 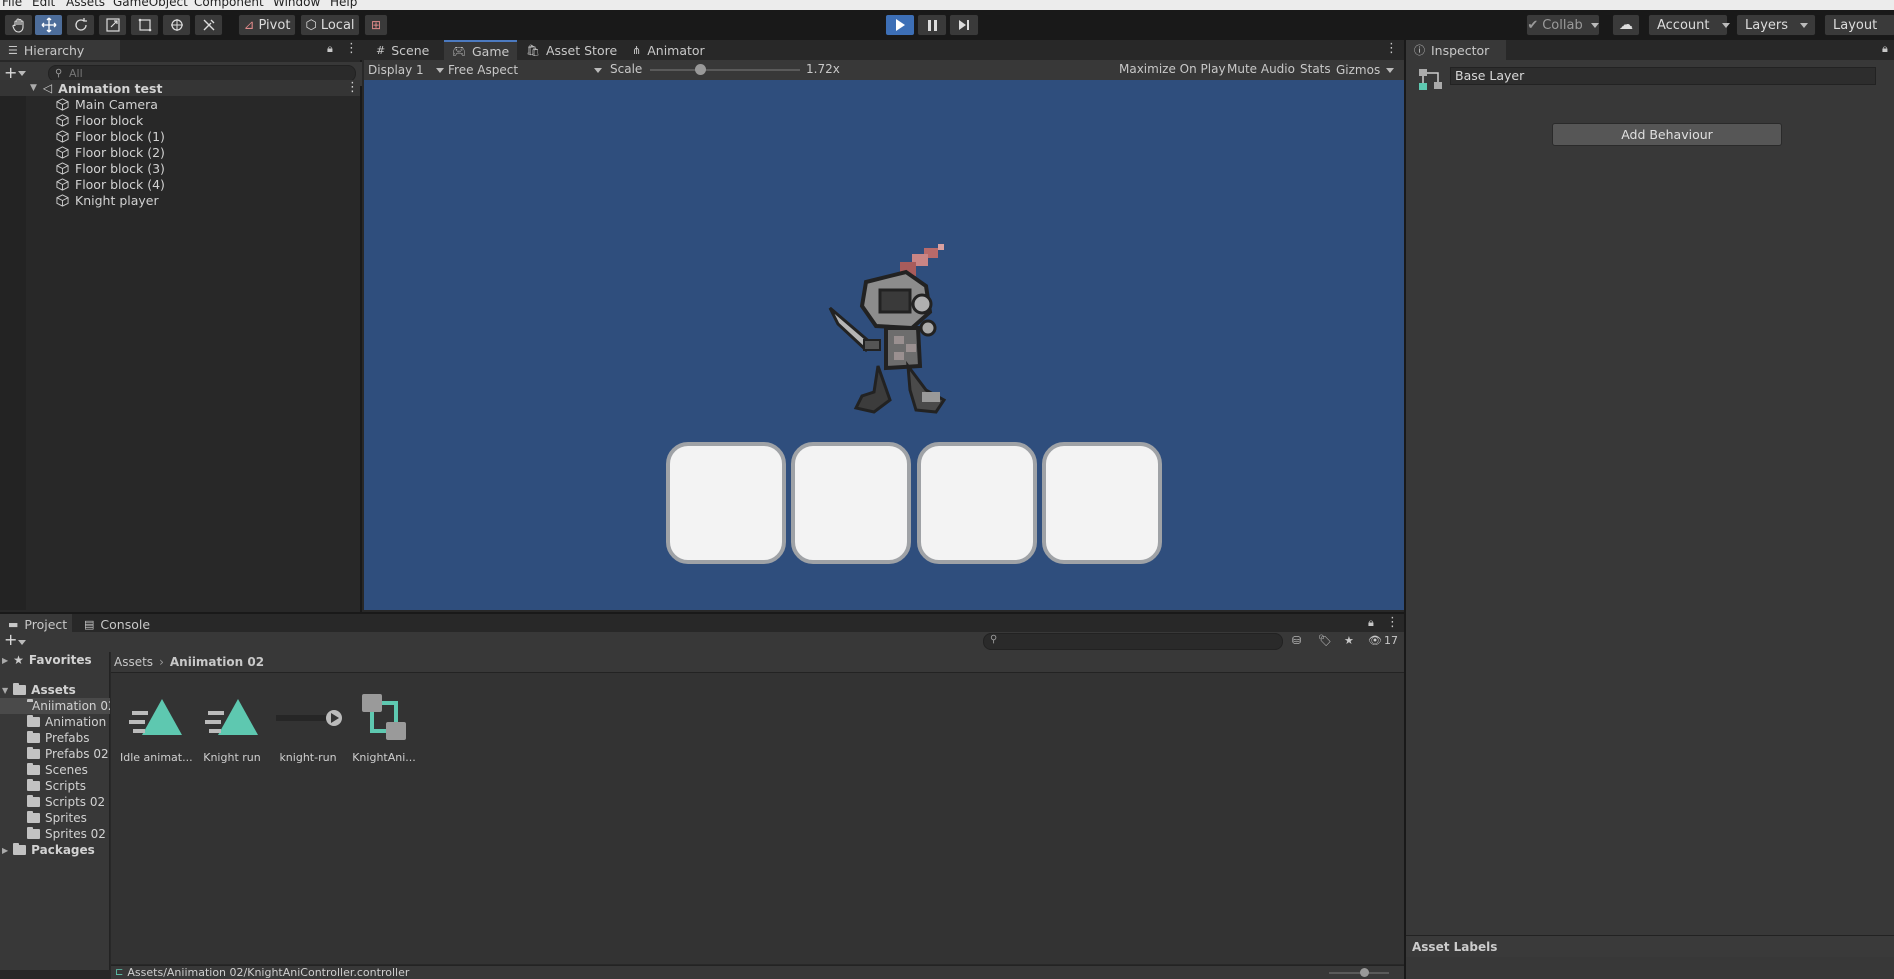 What do you see at coordinates (10, 639) in the screenshot?
I see `create-asset-button: +` at bounding box center [10, 639].